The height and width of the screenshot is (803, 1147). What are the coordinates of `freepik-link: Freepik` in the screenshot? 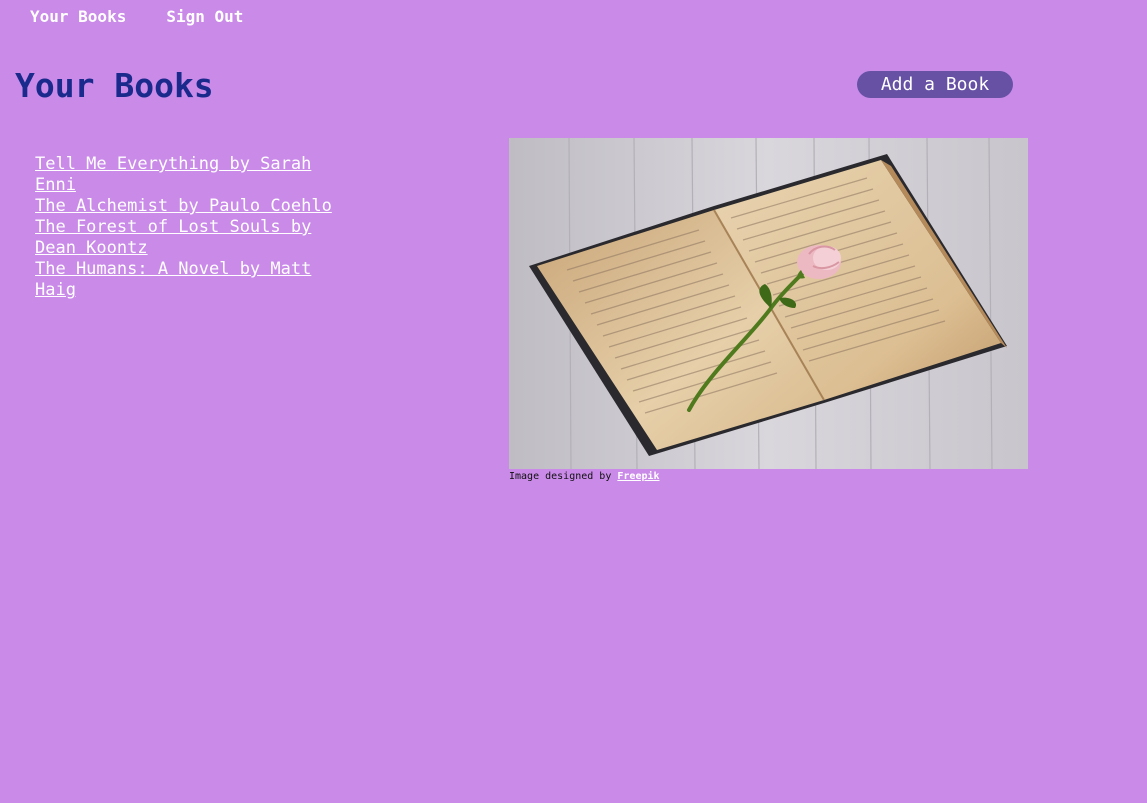 It's located at (638, 476).